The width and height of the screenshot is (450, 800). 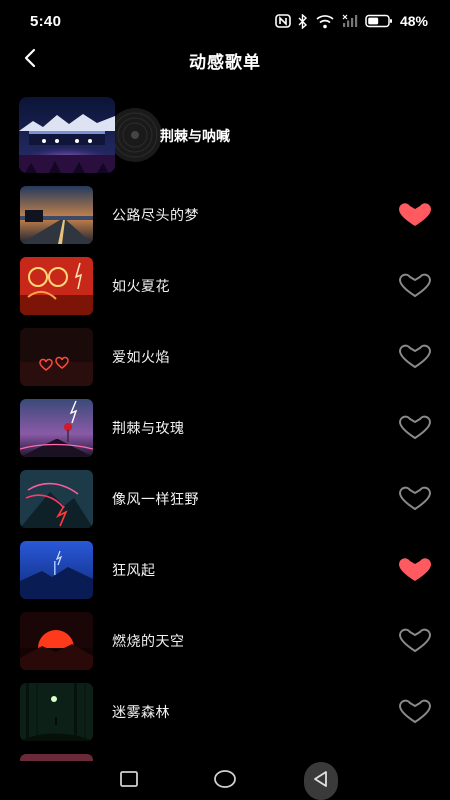 I want to click on triangle-left-icon, so click(x=321, y=781).